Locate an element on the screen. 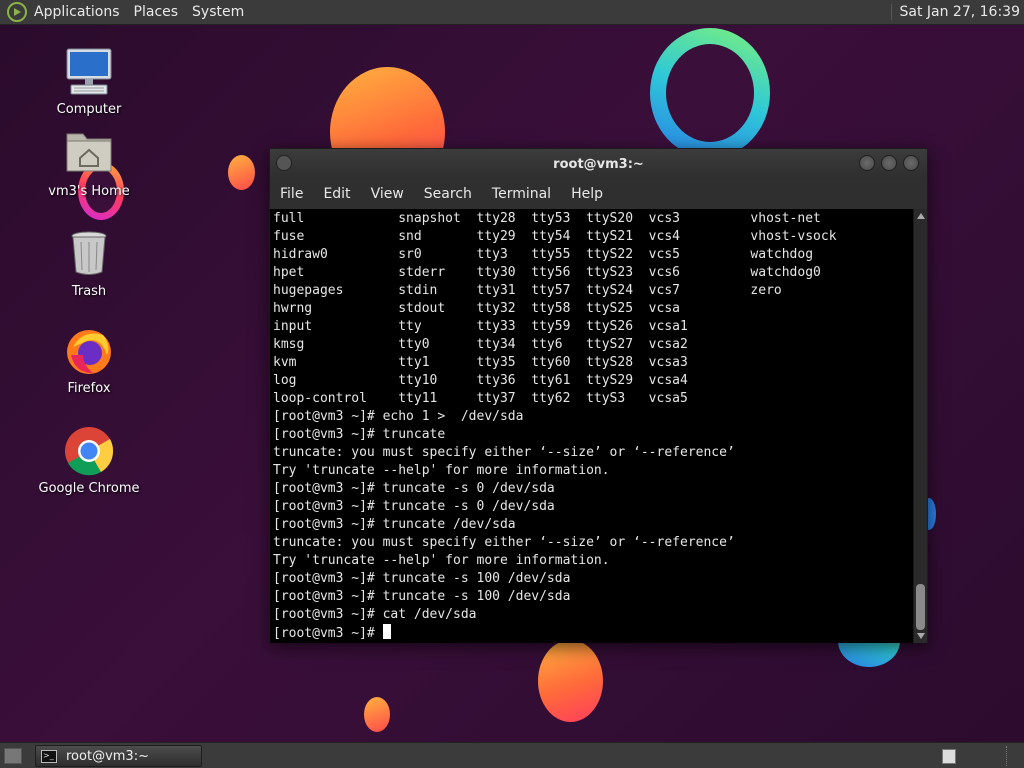 This screenshot has width=1024, height=768. menu-view: View is located at coordinates (387, 194).